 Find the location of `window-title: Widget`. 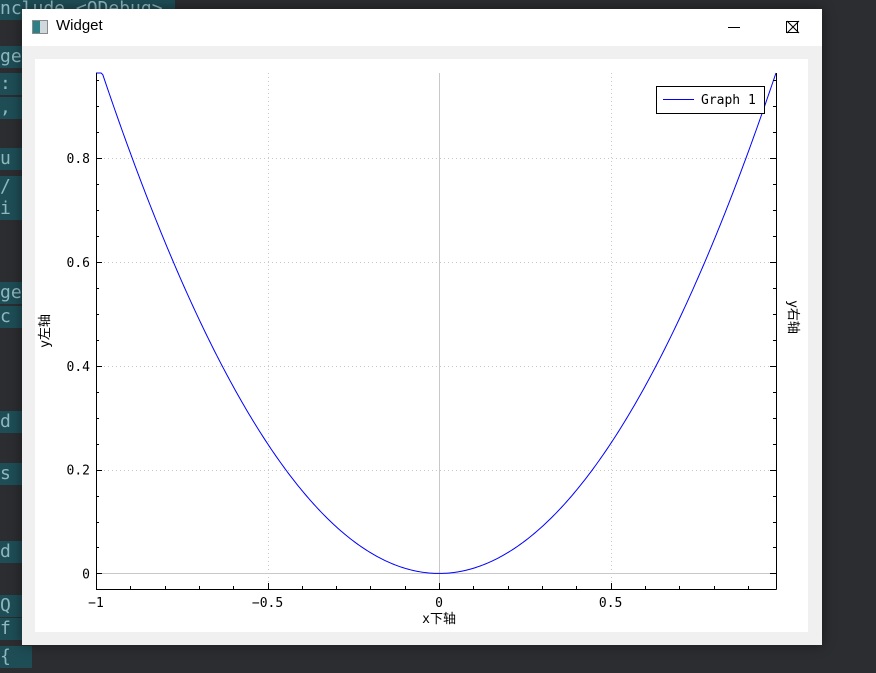

window-title: Widget is located at coordinates (79, 25).